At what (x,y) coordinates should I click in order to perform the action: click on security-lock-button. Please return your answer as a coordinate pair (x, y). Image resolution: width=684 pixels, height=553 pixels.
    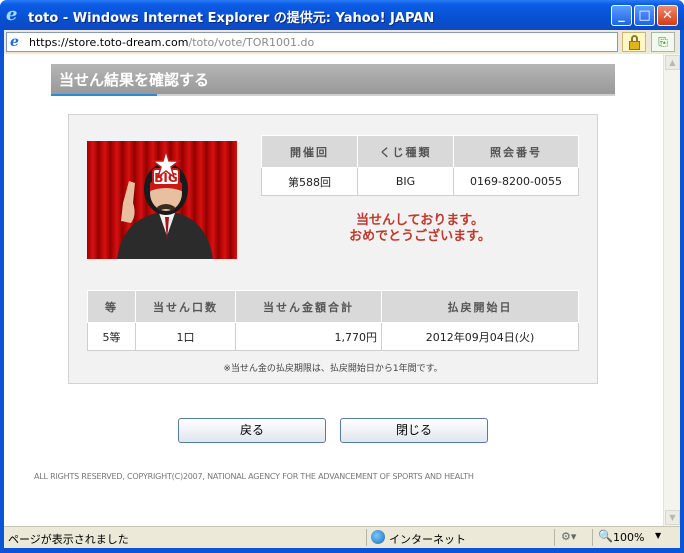
    Looking at the image, I should click on (634, 42).